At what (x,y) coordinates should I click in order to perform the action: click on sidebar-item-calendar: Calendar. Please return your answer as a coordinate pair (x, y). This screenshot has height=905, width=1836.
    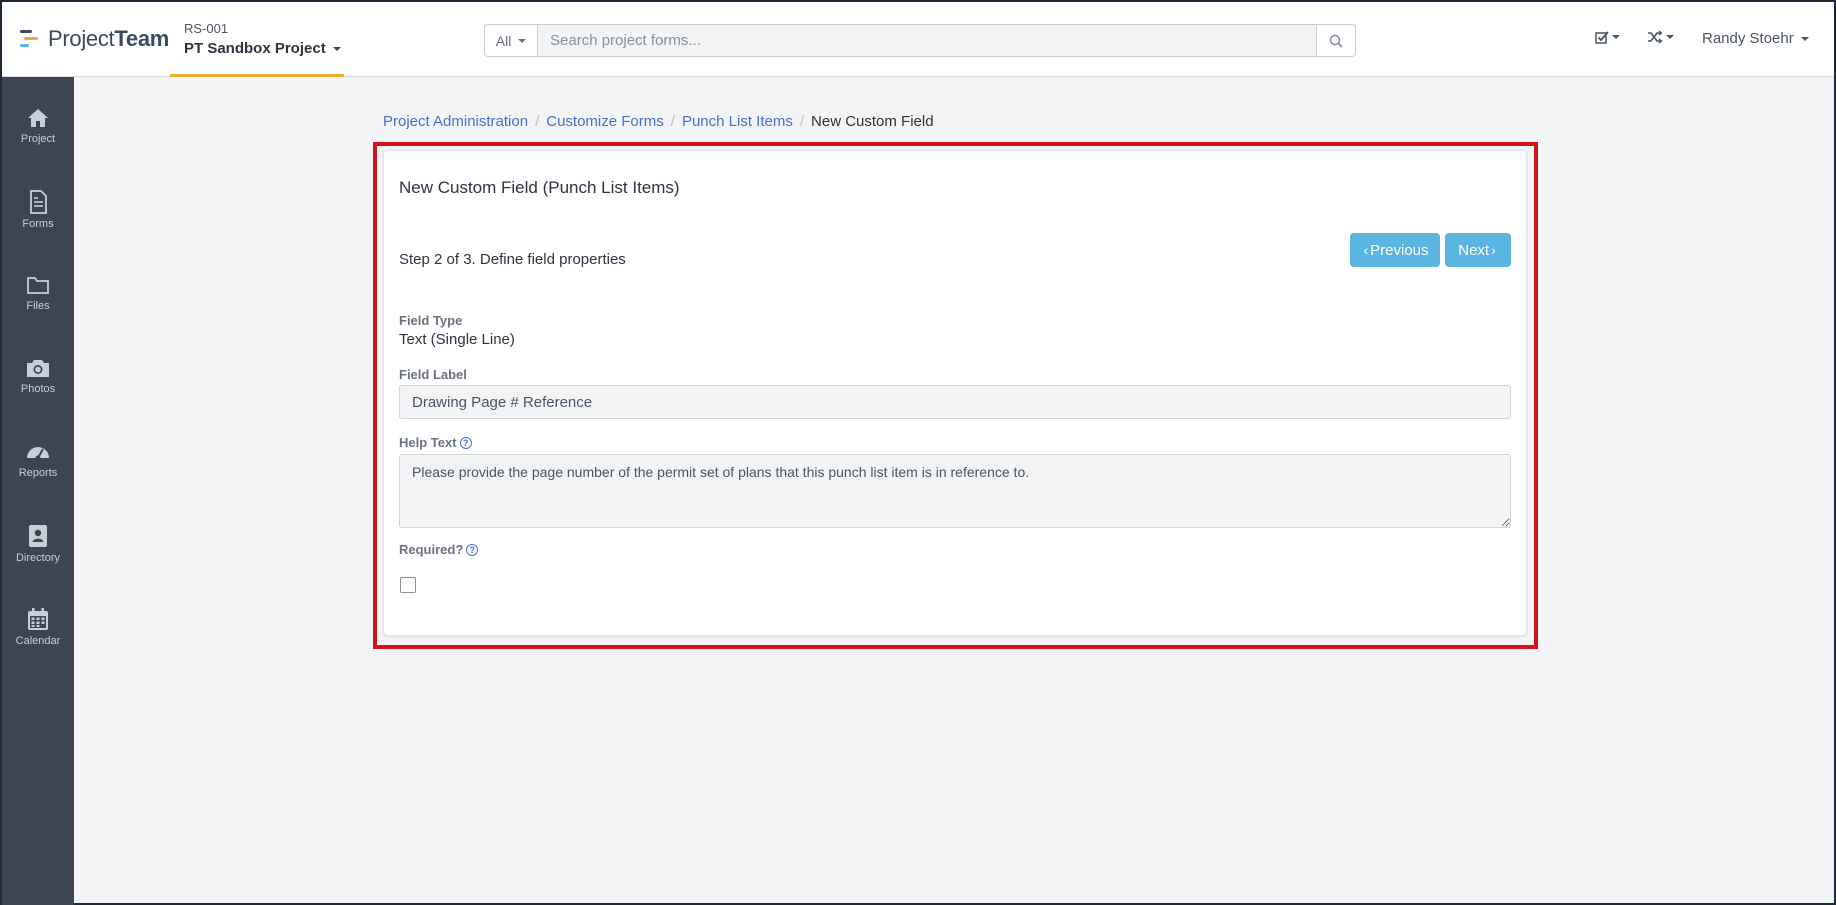
    Looking at the image, I should click on (38, 640).